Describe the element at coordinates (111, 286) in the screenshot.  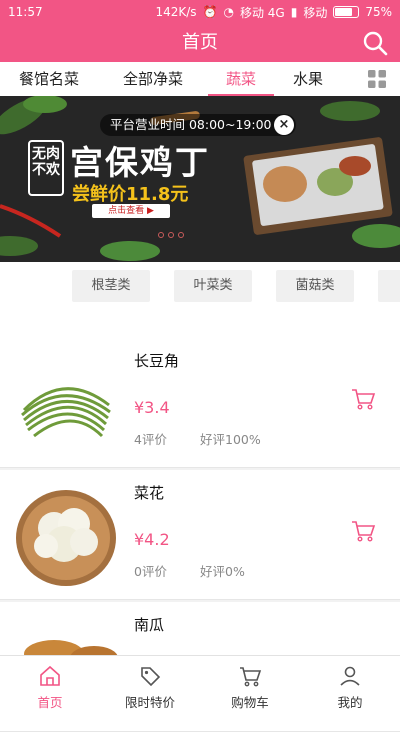
I see `chip-root-vegetables: 根茎类` at that location.